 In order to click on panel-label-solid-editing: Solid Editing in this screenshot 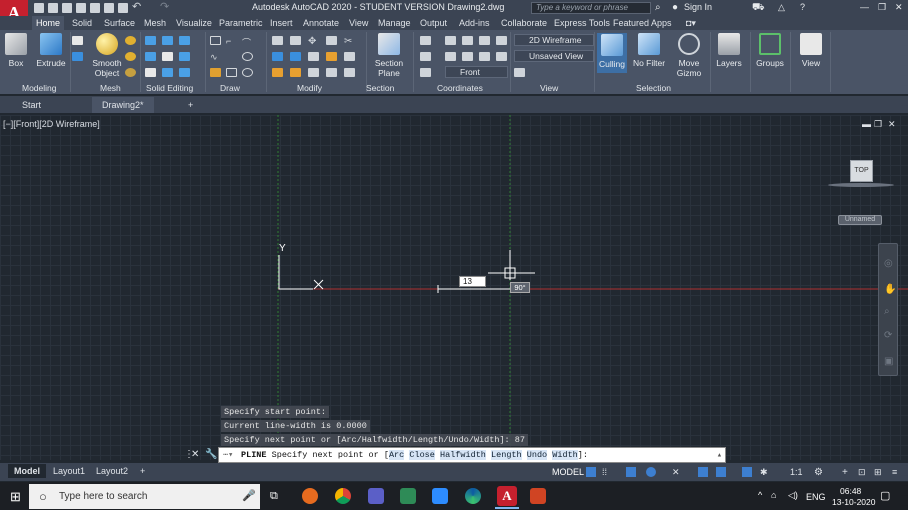, I will do `click(169, 88)`.